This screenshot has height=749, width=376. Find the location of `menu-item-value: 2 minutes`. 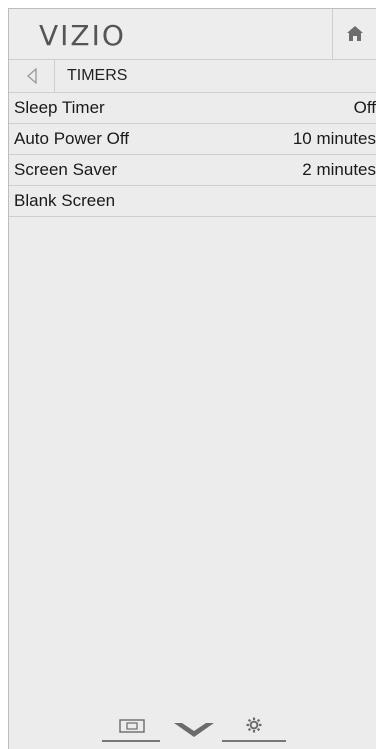

menu-item-value: 2 minutes is located at coordinates (339, 169).